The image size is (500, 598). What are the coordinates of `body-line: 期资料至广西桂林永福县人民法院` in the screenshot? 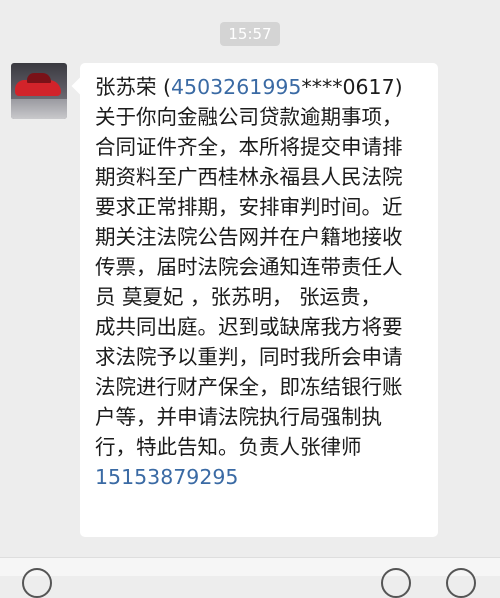 It's located at (249, 177).